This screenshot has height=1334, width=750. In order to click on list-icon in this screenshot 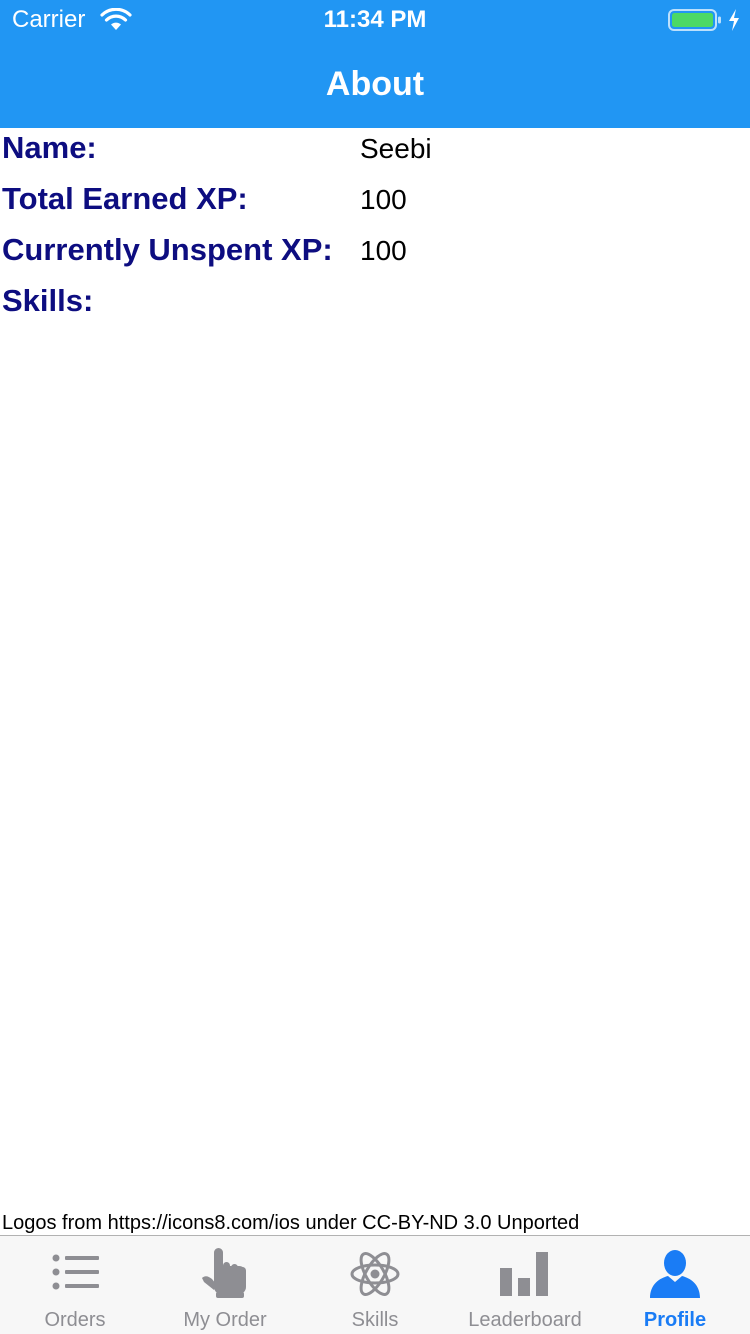, I will do `click(75, 1272)`.